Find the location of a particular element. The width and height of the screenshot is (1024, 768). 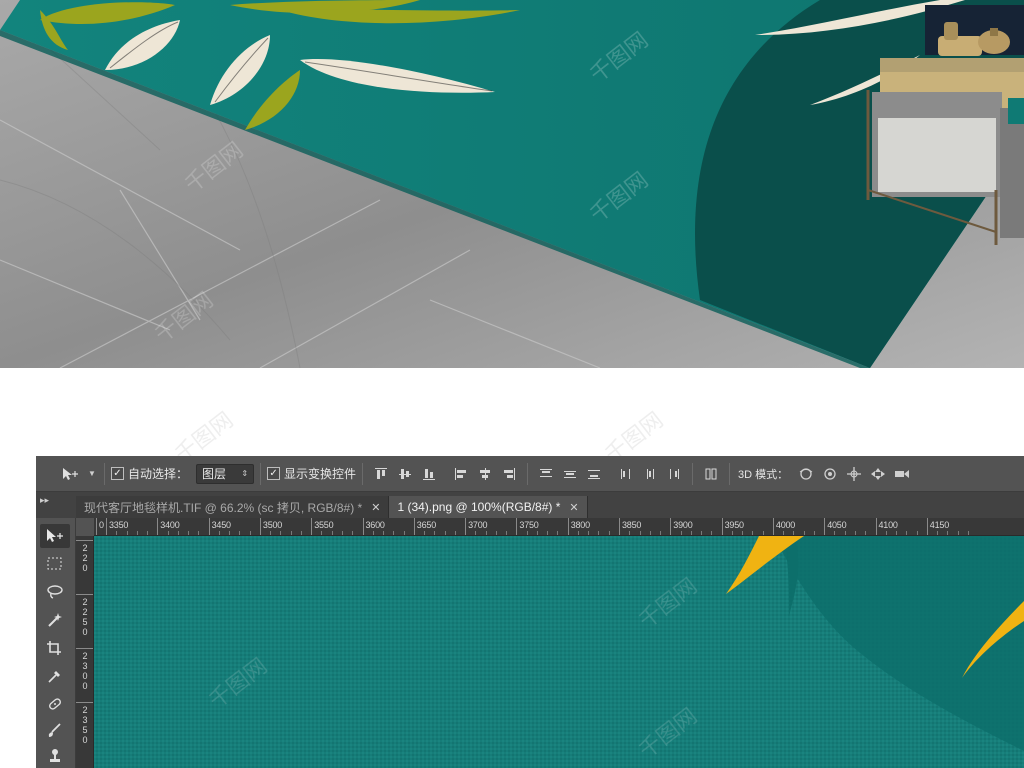

marquee-tool-icon is located at coordinates (55, 564).